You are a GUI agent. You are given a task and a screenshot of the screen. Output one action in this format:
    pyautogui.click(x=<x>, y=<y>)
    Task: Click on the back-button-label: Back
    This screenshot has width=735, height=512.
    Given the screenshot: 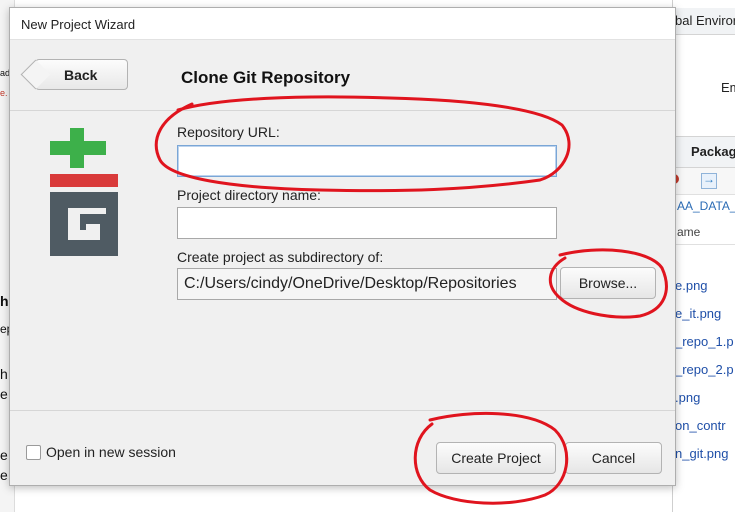 What is the action you would take?
    pyautogui.click(x=81, y=75)
    